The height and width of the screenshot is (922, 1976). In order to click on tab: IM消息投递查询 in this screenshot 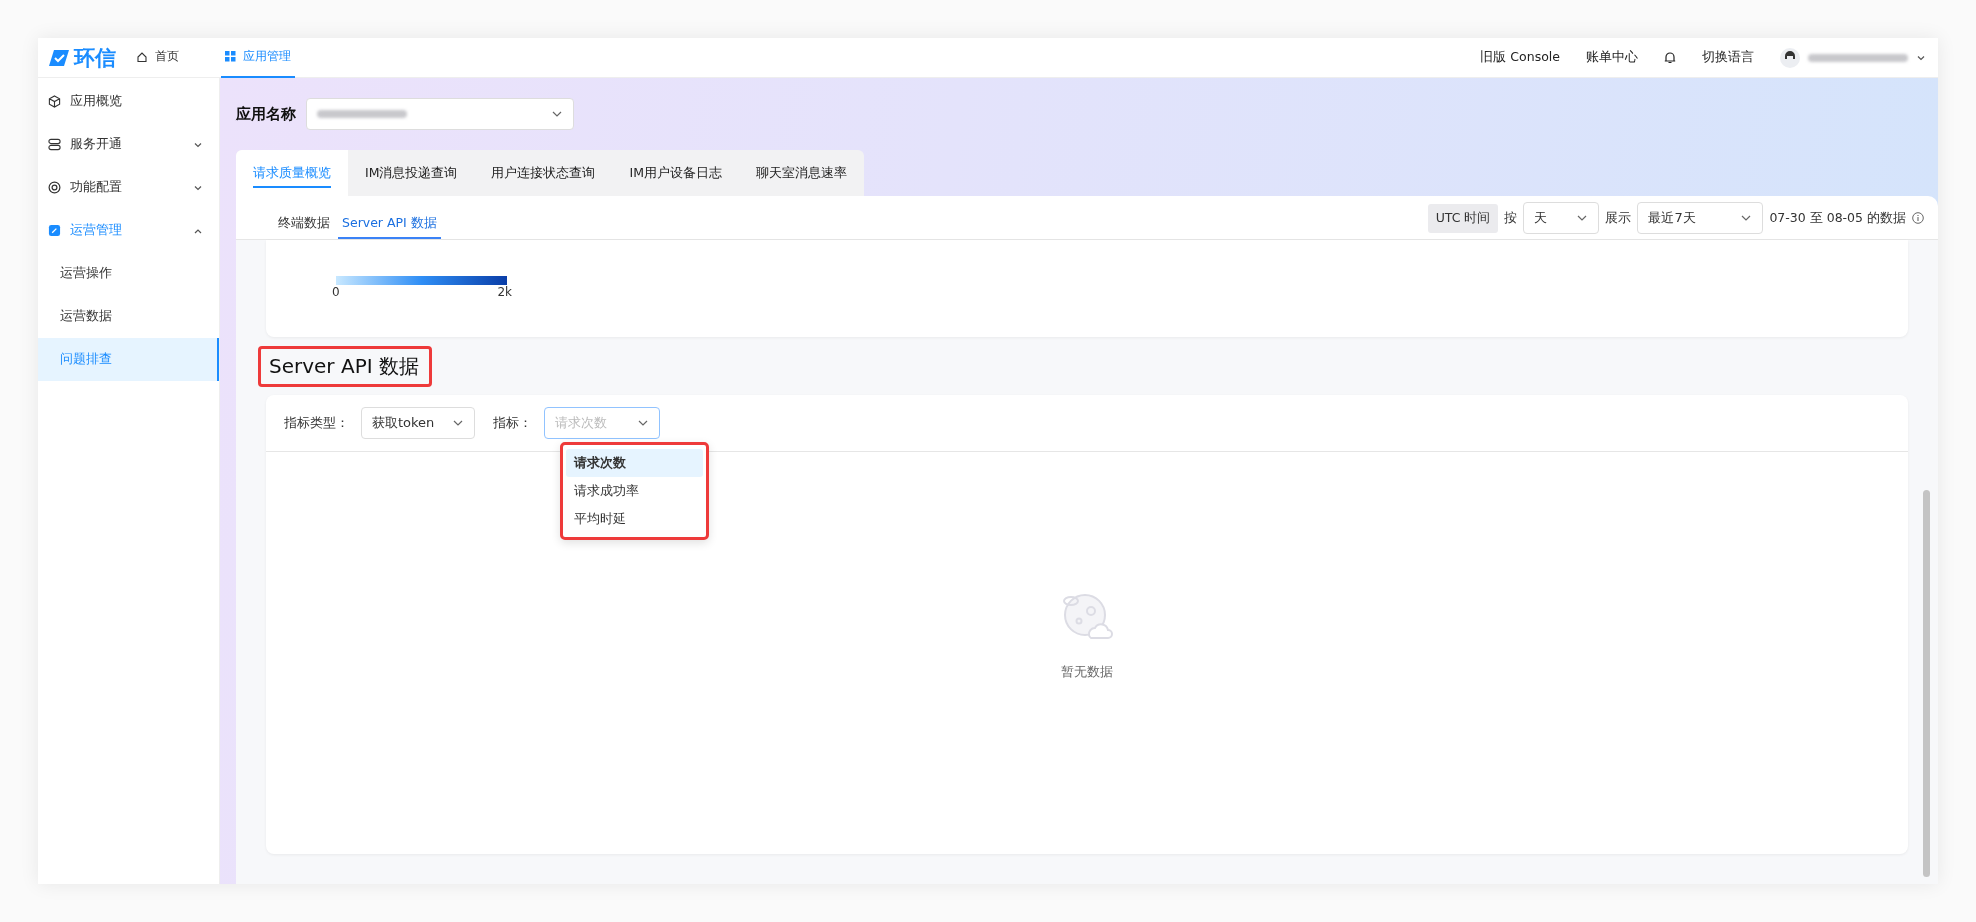, I will do `click(411, 173)`.